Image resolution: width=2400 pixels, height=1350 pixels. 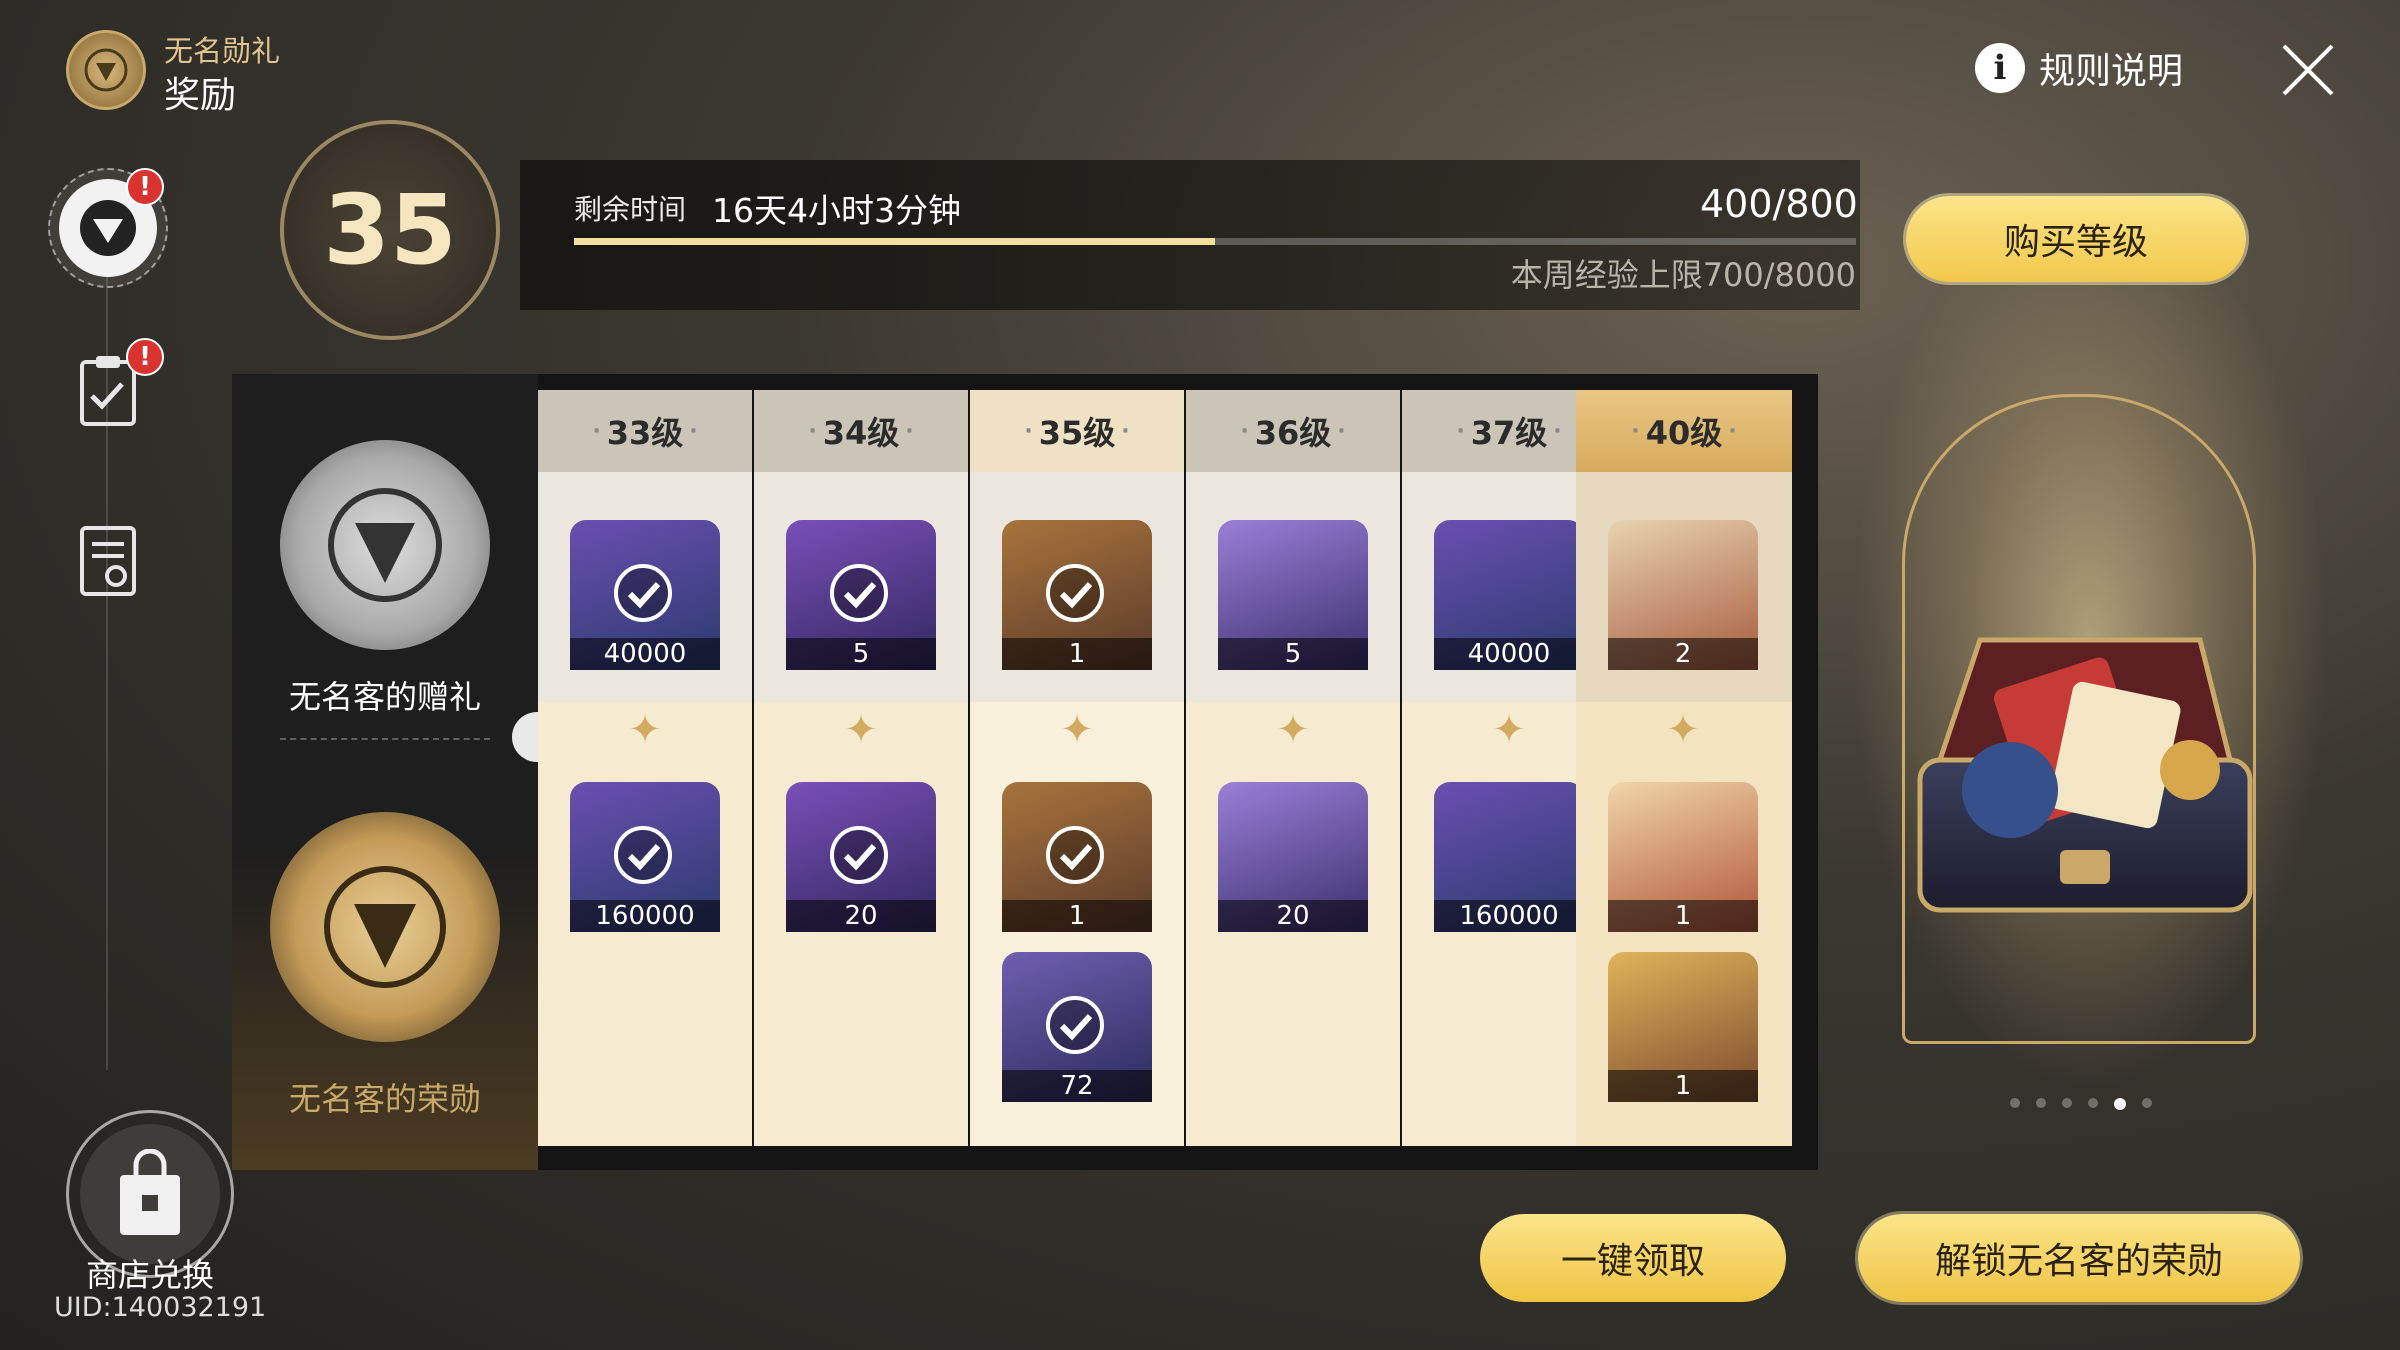 What do you see at coordinates (2081, 1104) in the screenshot?
I see `preview-pager` at bounding box center [2081, 1104].